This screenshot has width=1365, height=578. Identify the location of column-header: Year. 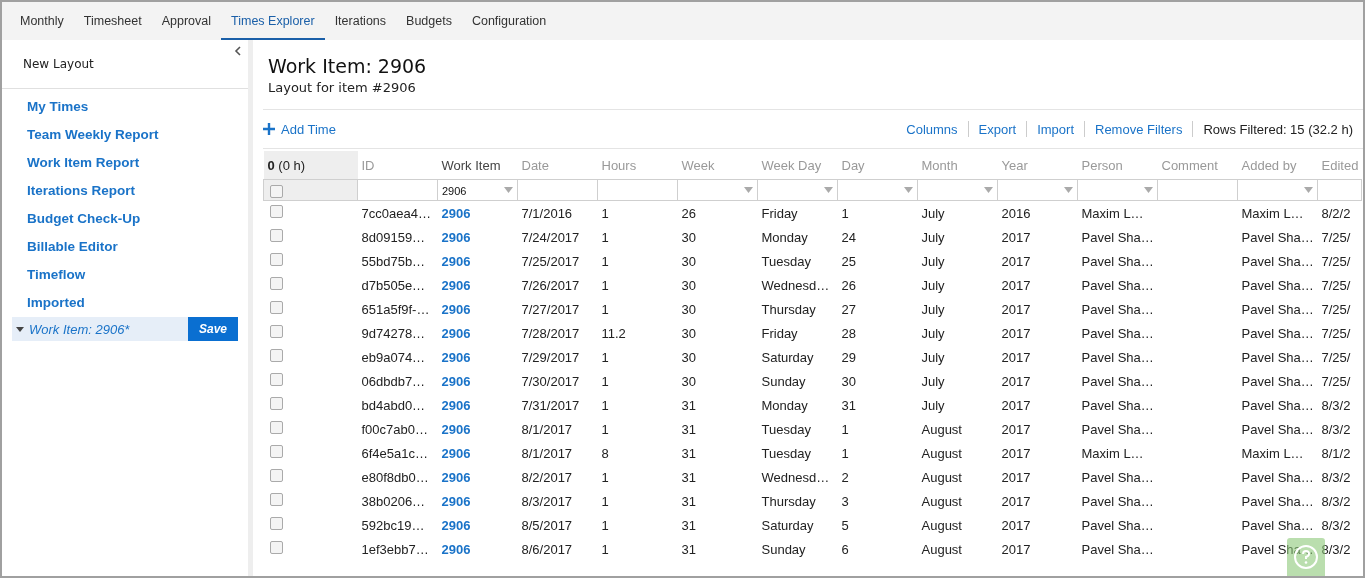
(1014, 165).